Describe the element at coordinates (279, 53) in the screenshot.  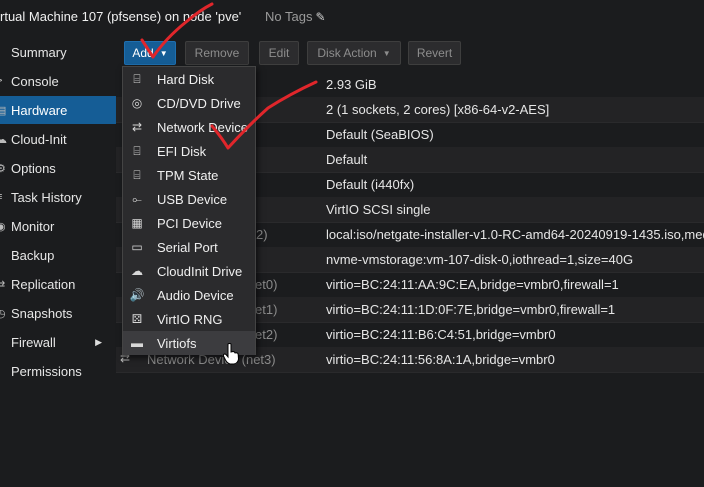
I see `edit-button: Edit` at that location.